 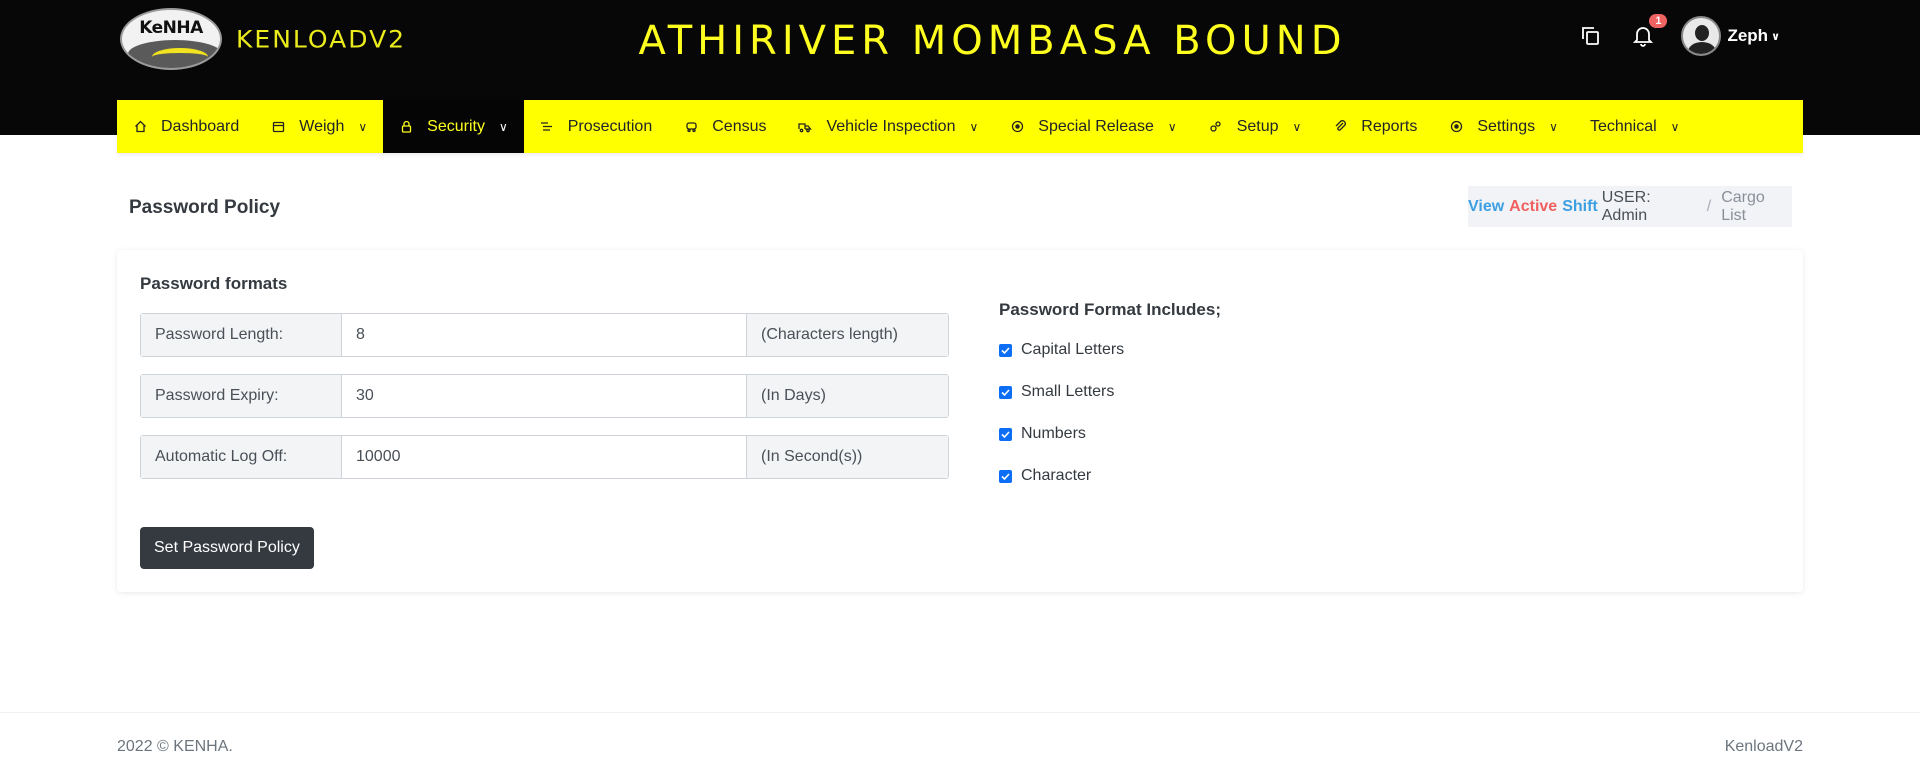 What do you see at coordinates (140, 127) in the screenshot?
I see `home-icon` at bounding box center [140, 127].